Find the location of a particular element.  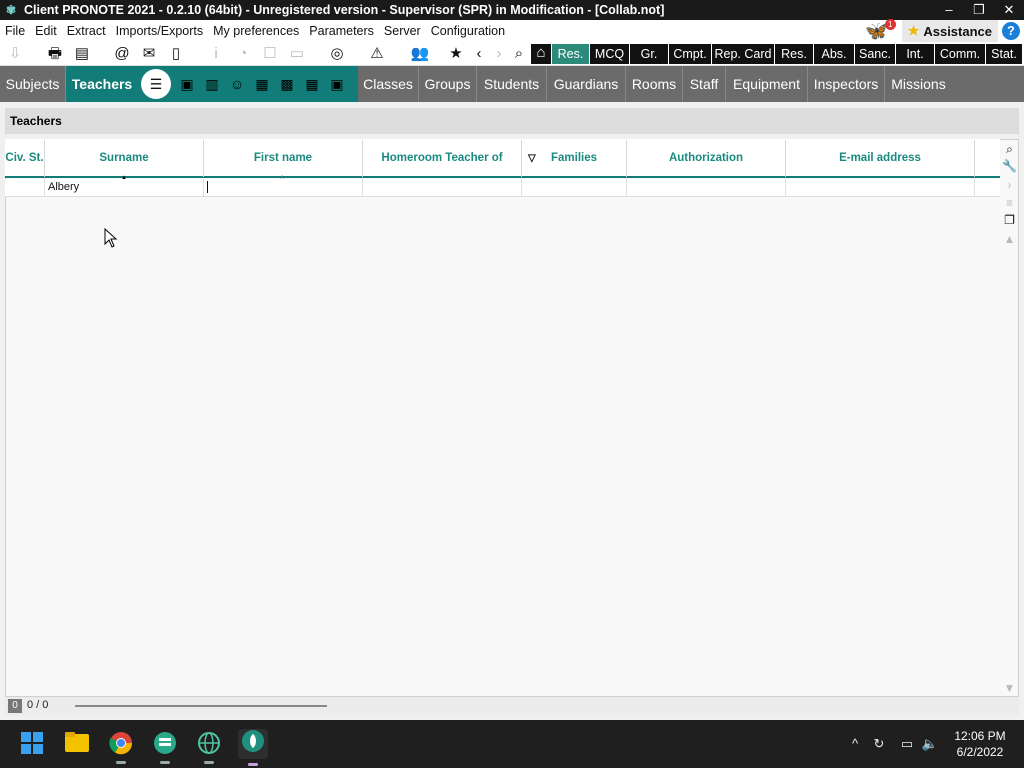

wrench-icon: 🔧 is located at coordinates (1009, 166).